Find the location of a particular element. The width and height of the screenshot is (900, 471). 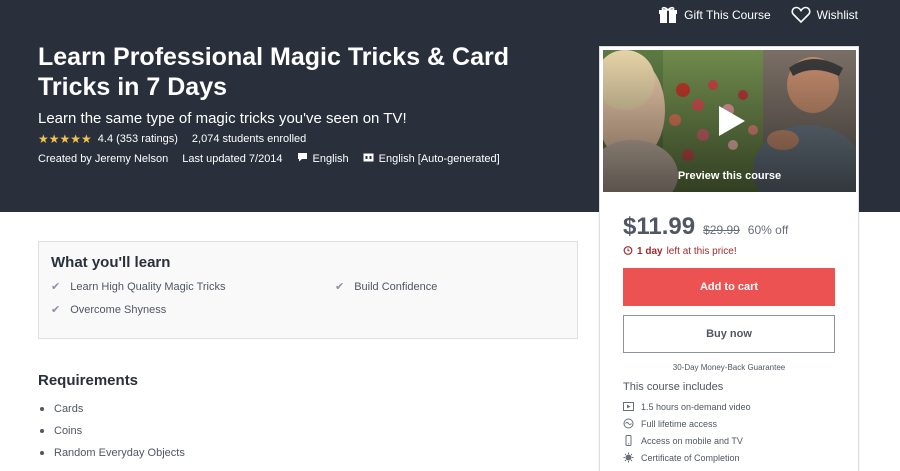

learn-item-label: Learn High Quality Magic Tricks is located at coordinates (148, 286).